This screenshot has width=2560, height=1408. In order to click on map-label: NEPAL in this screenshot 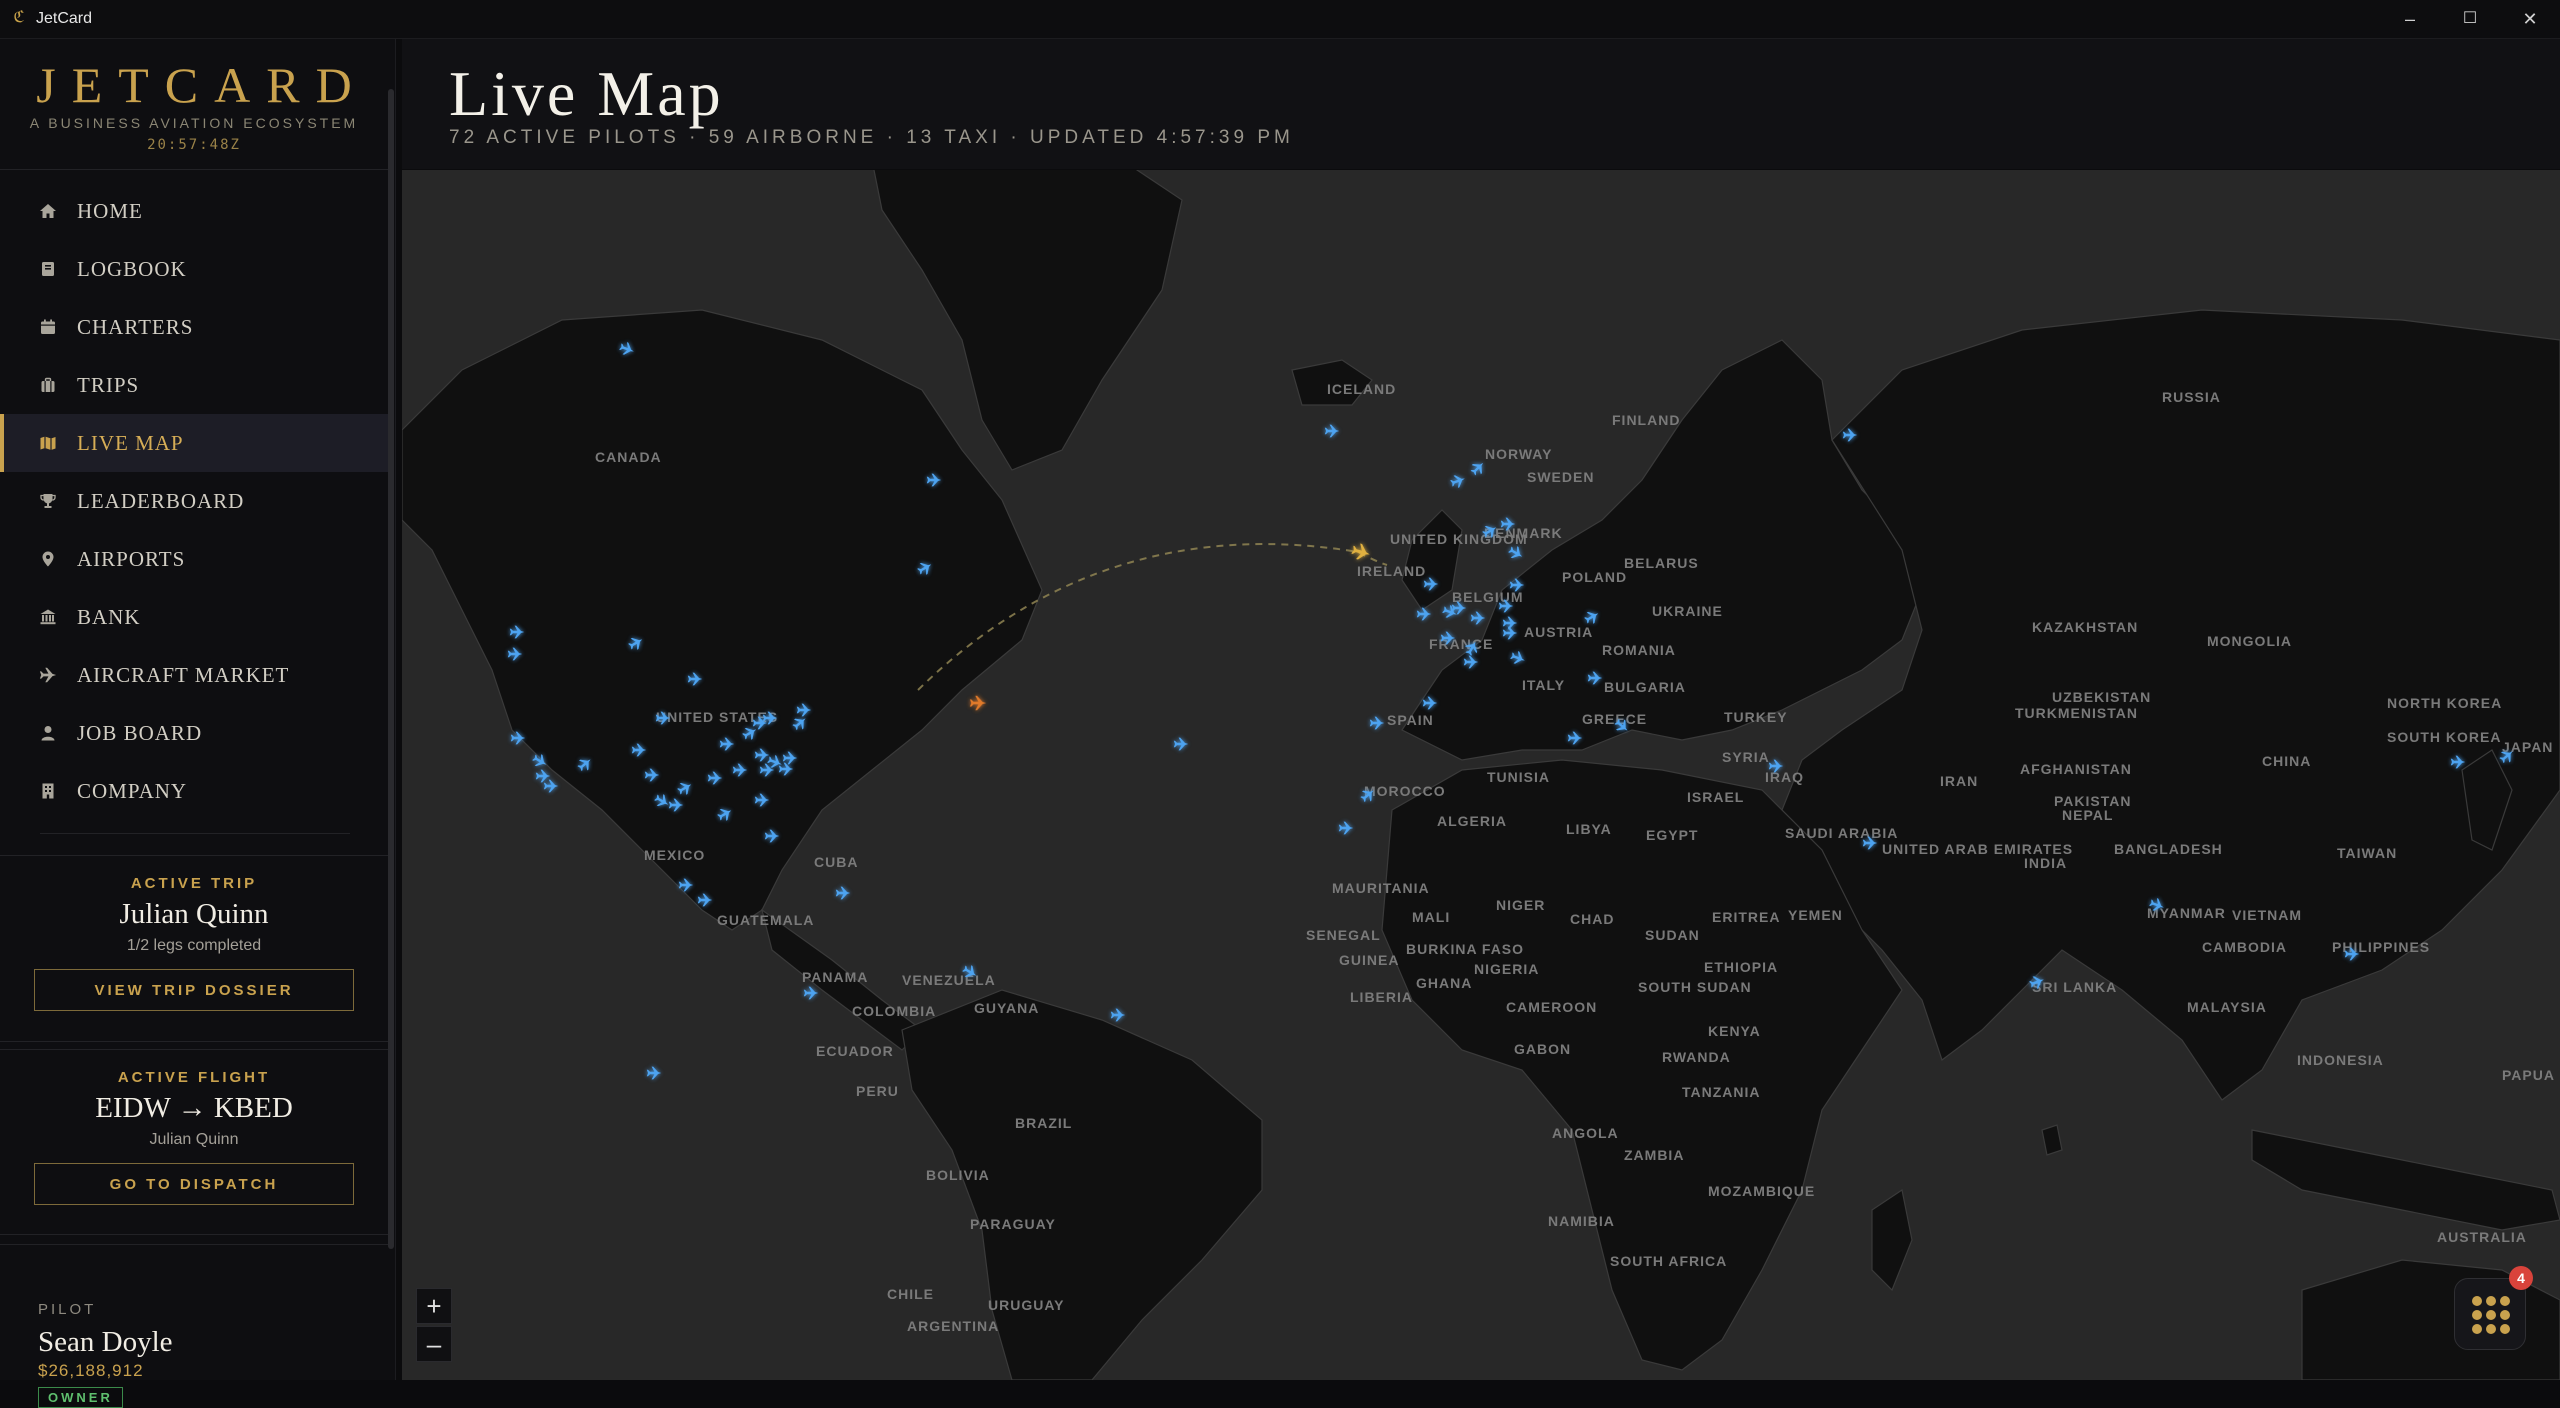, I will do `click(2087, 815)`.